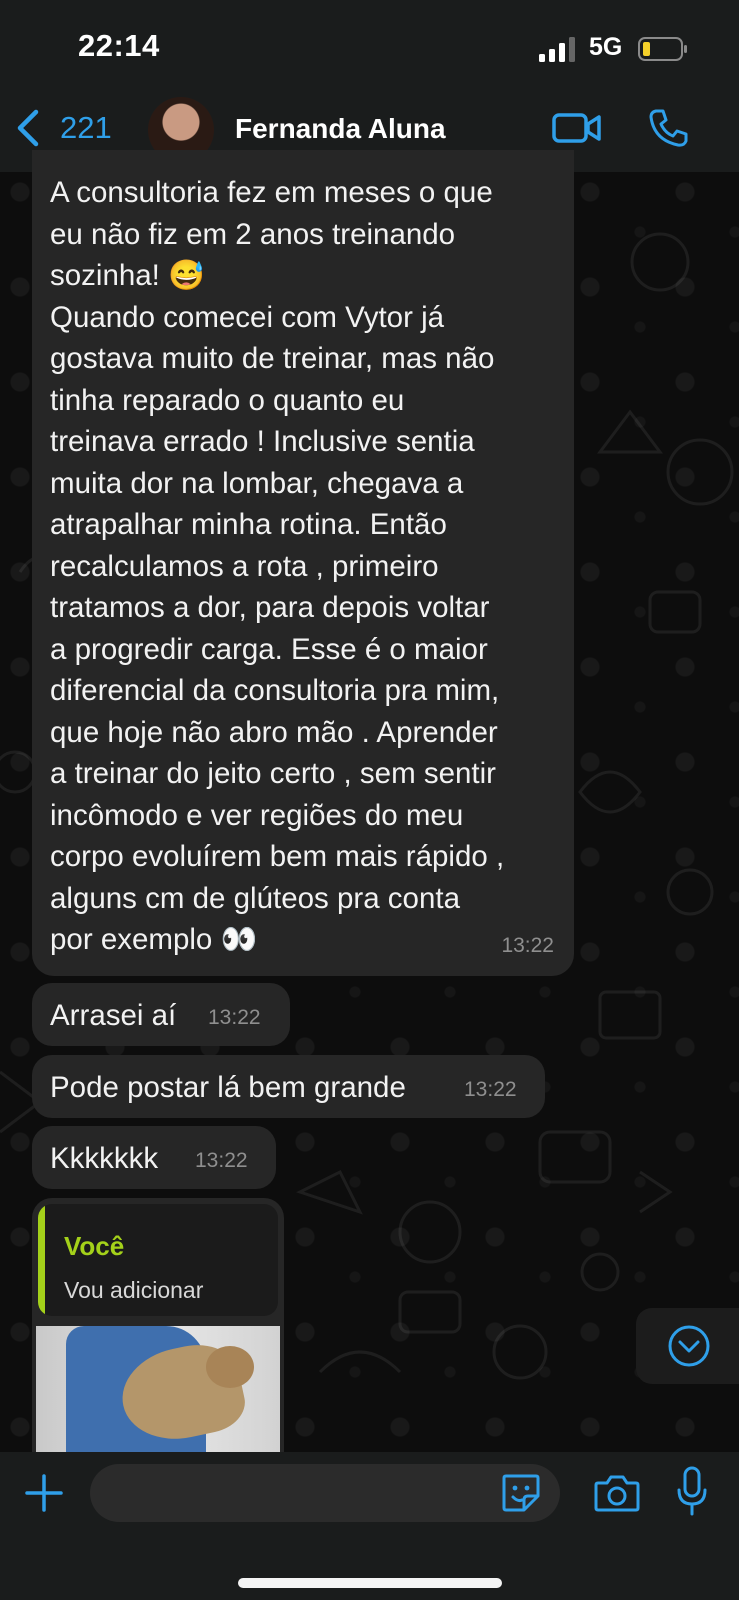 This screenshot has height=1600, width=739. I want to click on message-composer, so click(369, 1526).